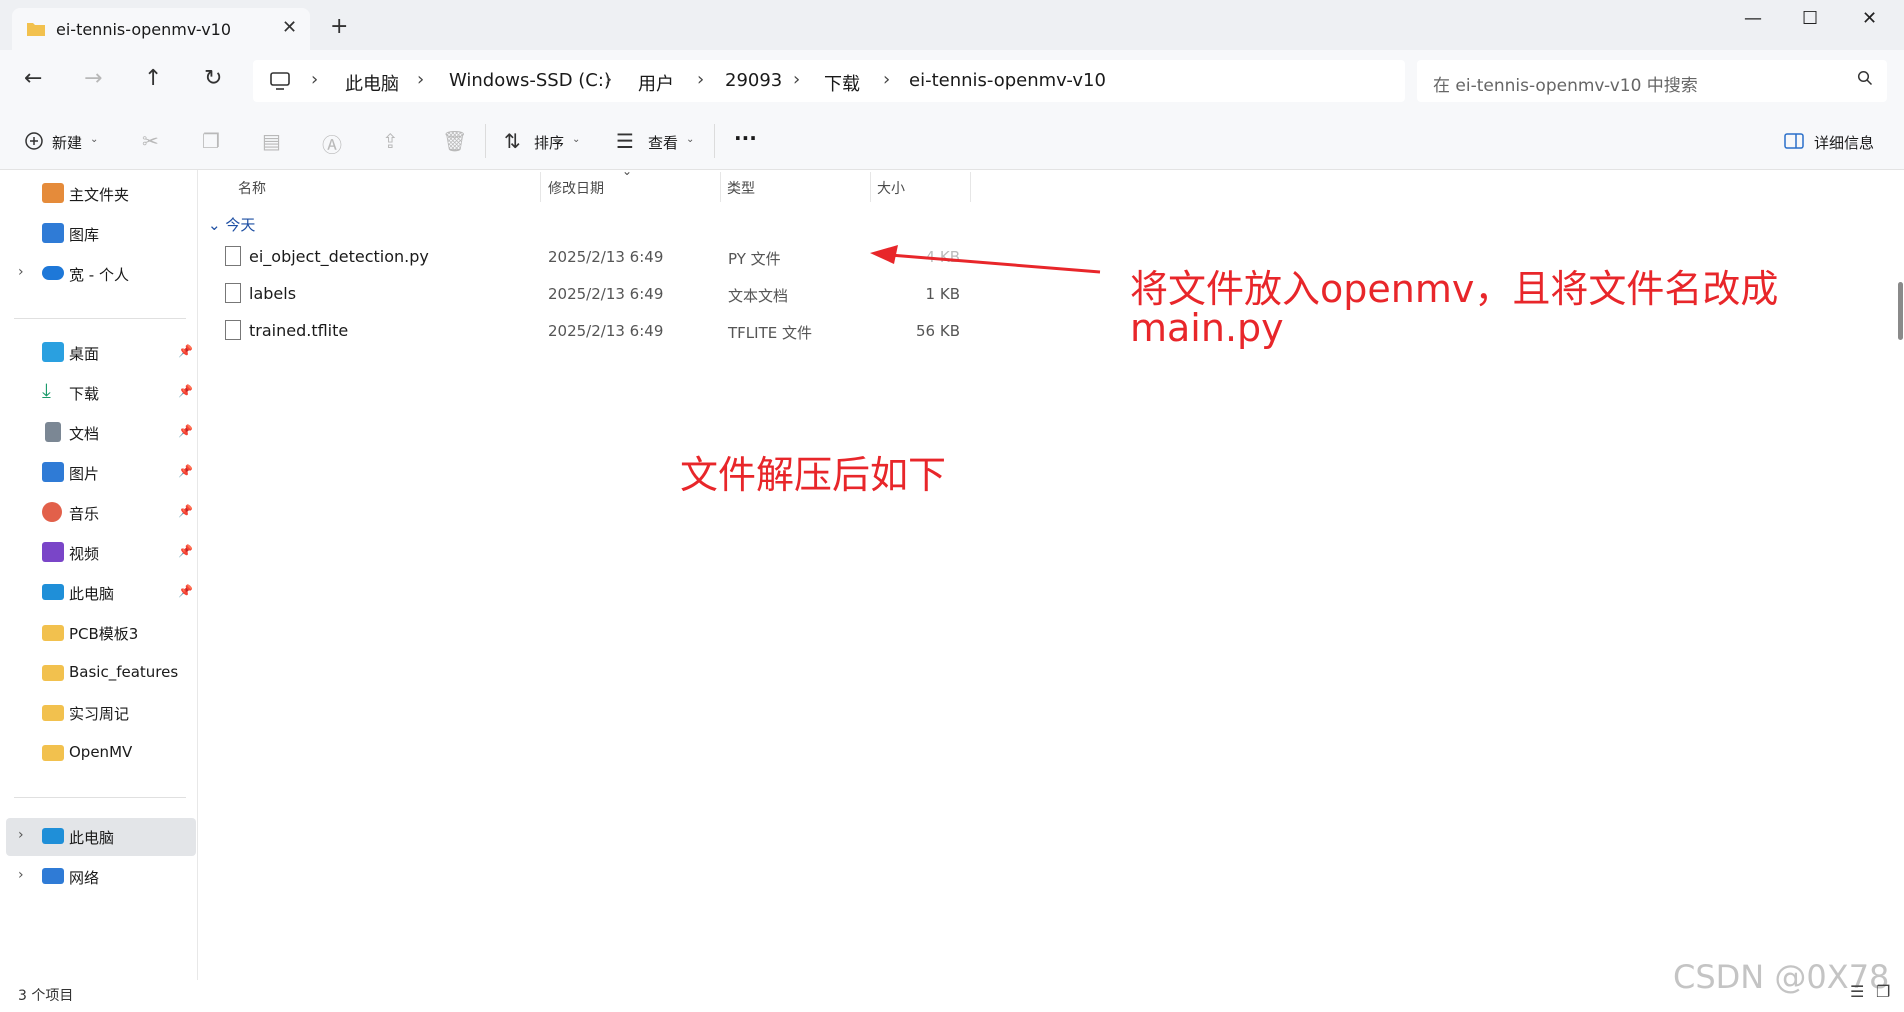  Describe the element at coordinates (161, 29) in the screenshot. I see `tab-current: ei-tennis-openmv-v10 ✕` at that location.